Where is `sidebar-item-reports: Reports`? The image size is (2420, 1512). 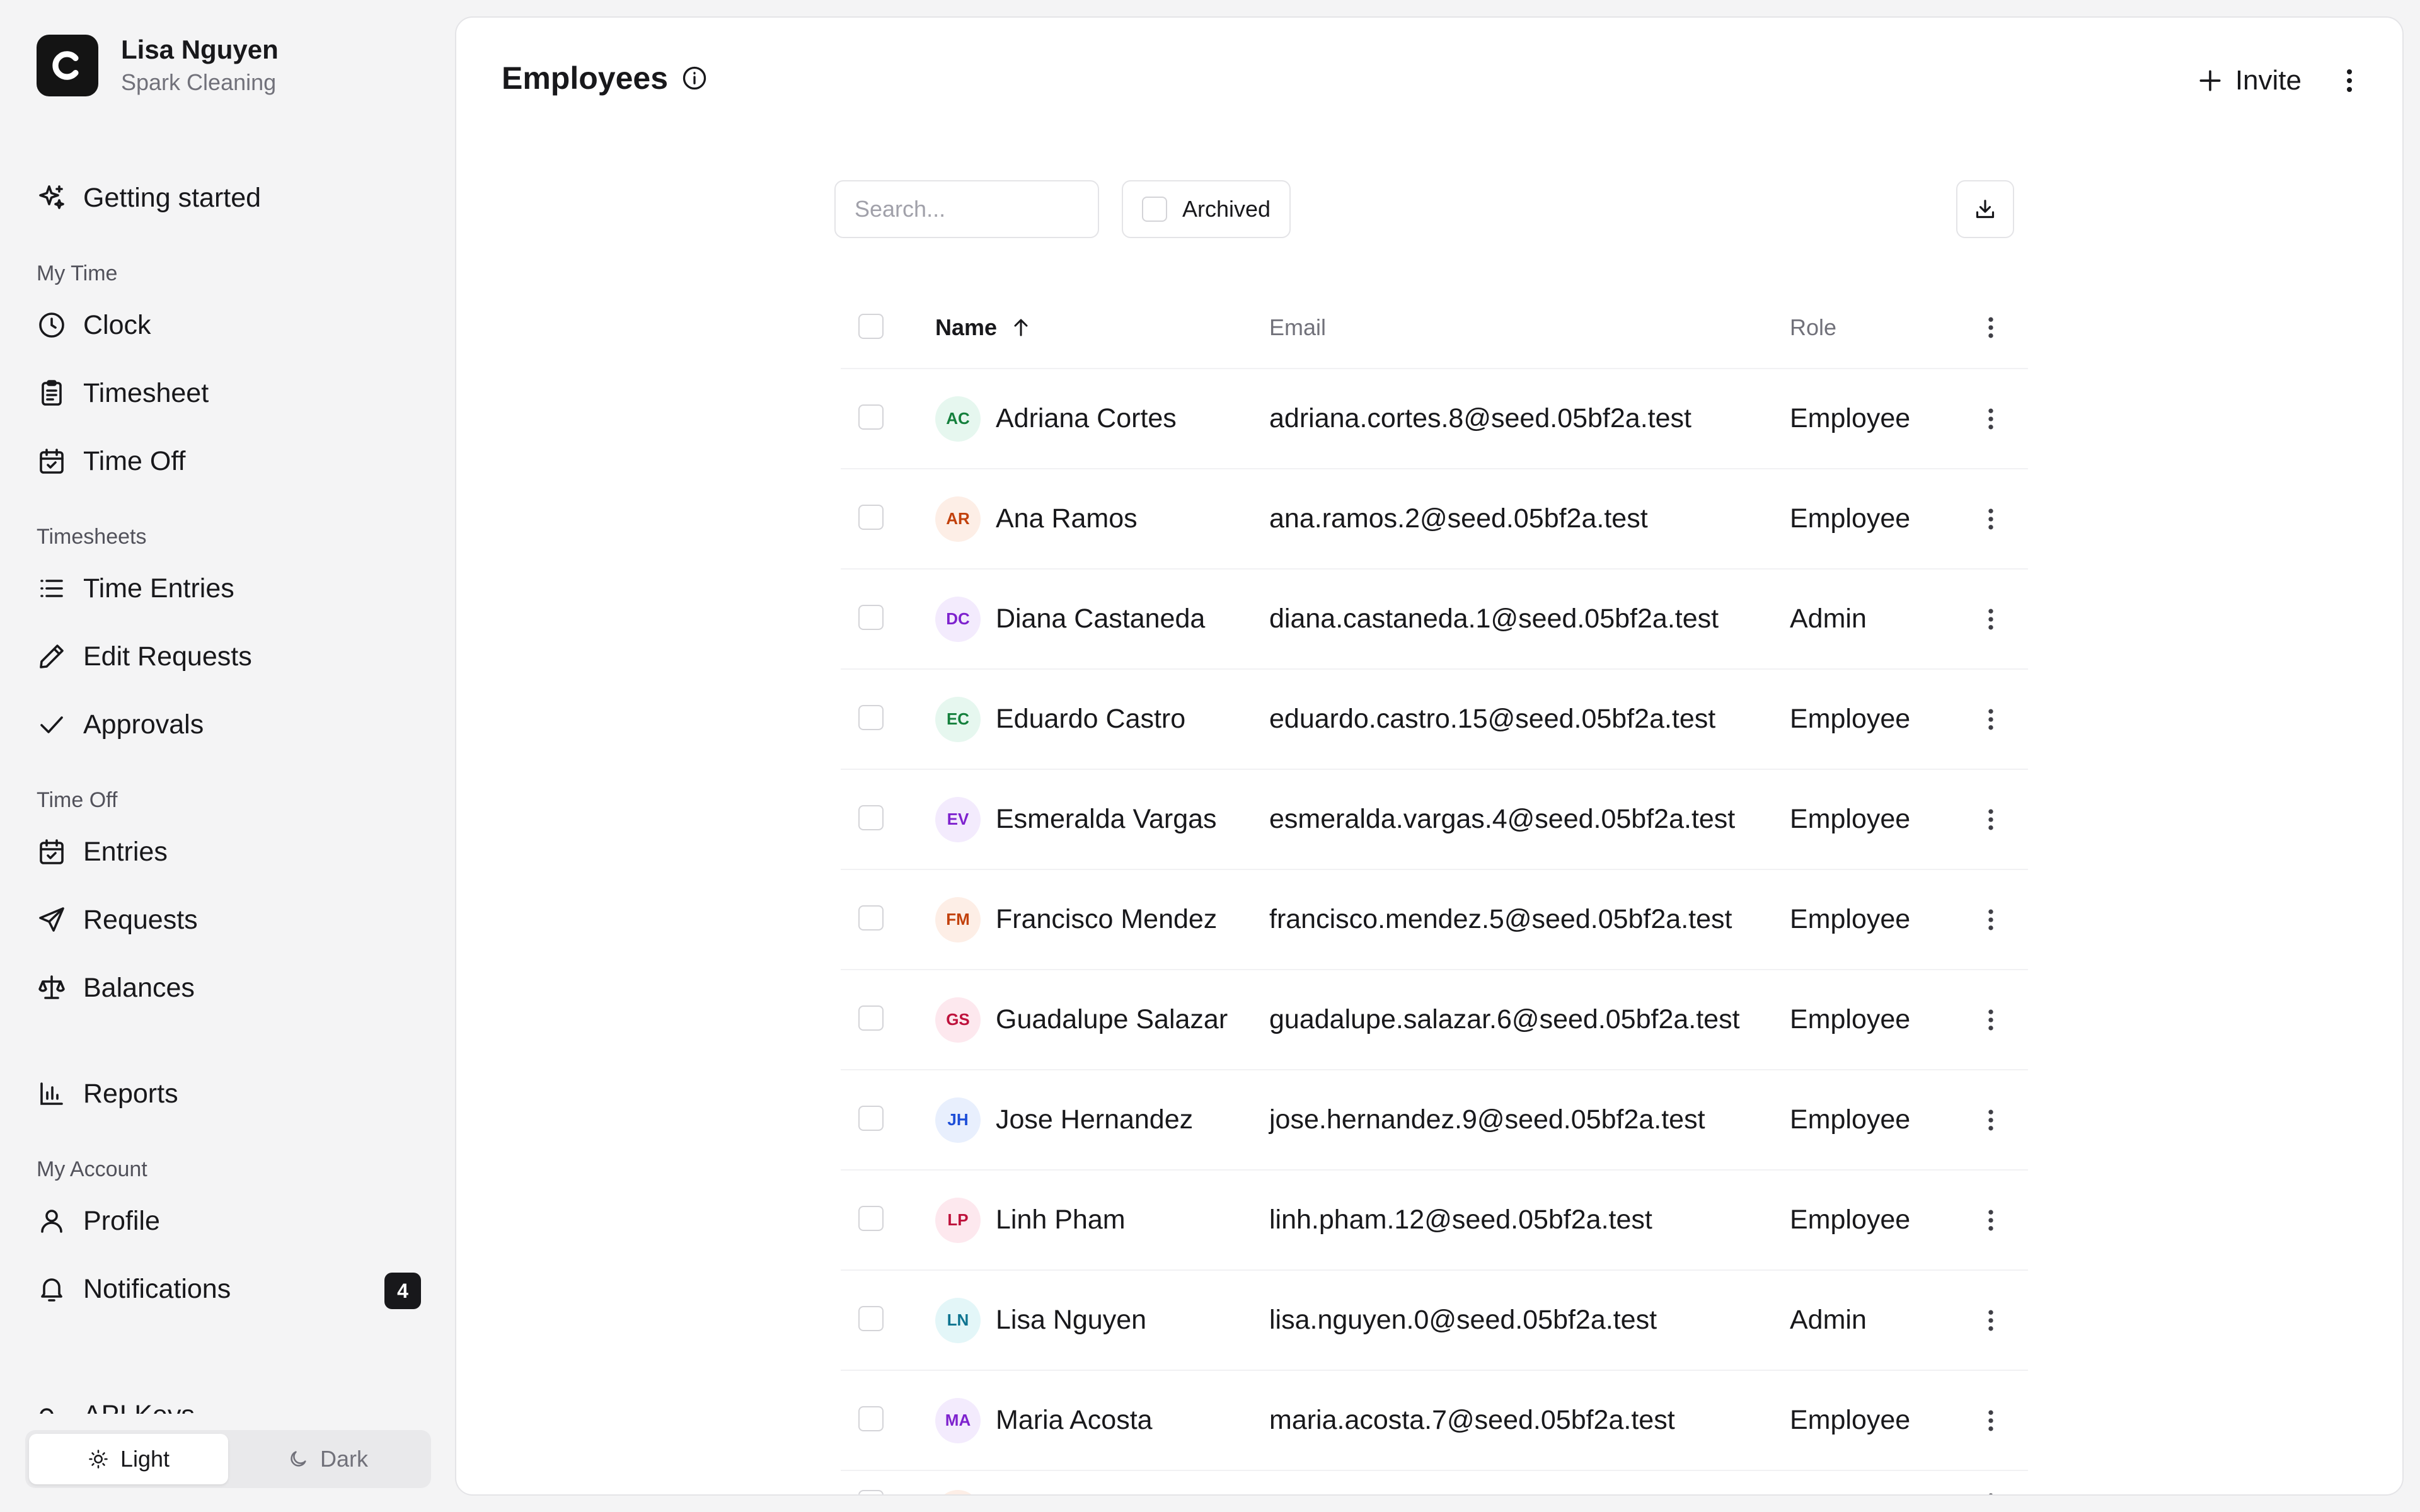 sidebar-item-reports: Reports is located at coordinates (232, 1094).